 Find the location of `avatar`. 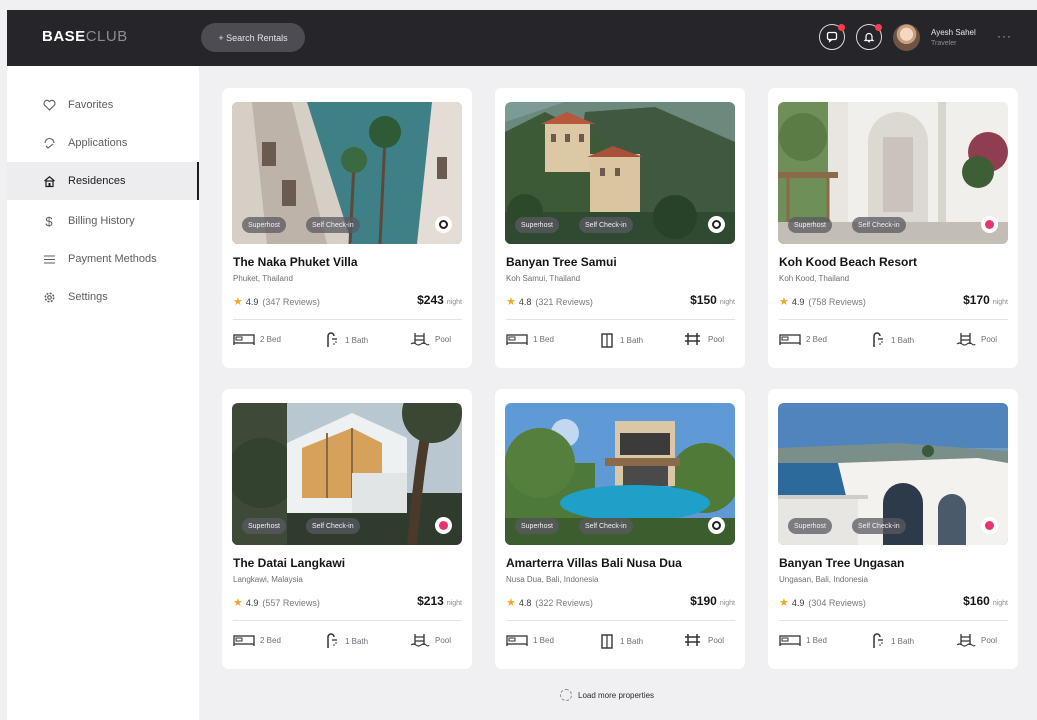

avatar is located at coordinates (906, 37).